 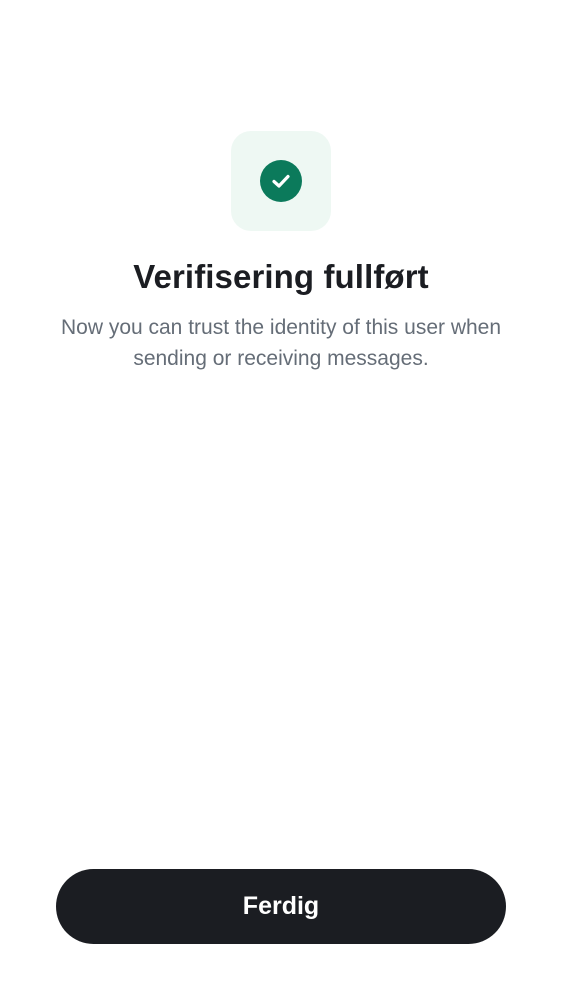 I want to click on check-circle-icon, so click(x=281, y=181).